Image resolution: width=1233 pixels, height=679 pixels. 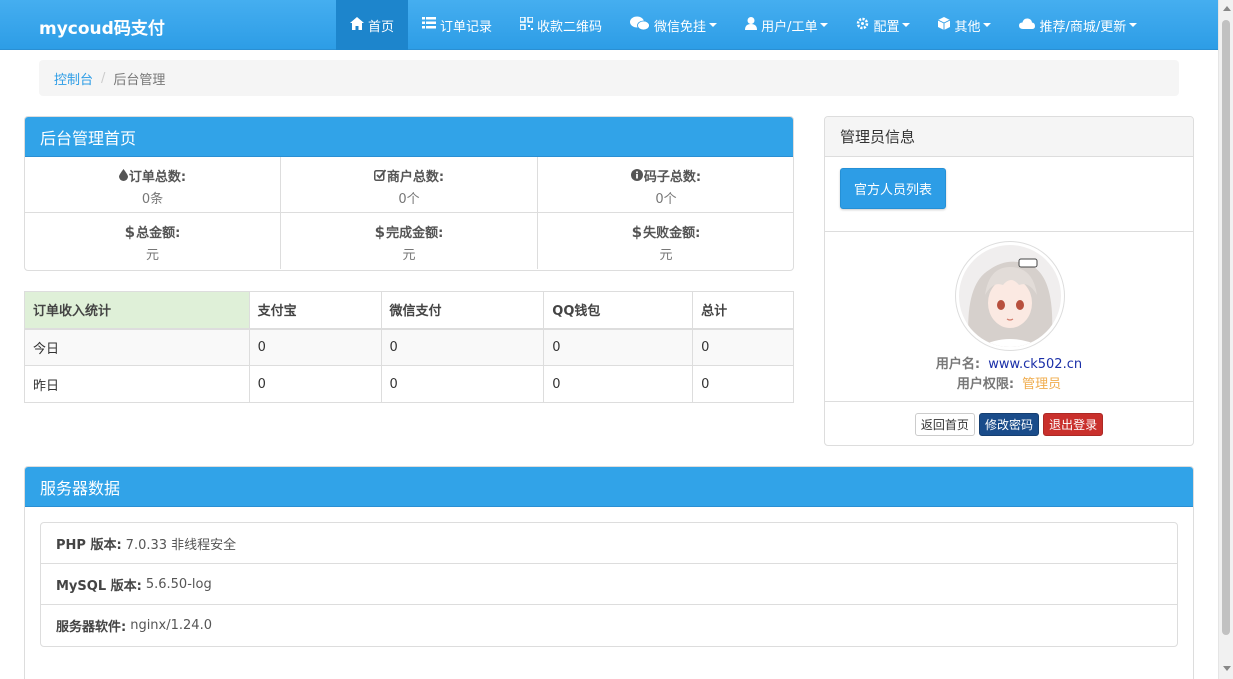 What do you see at coordinates (158, 233) in the screenshot?
I see `stat-label: 总金额:` at bounding box center [158, 233].